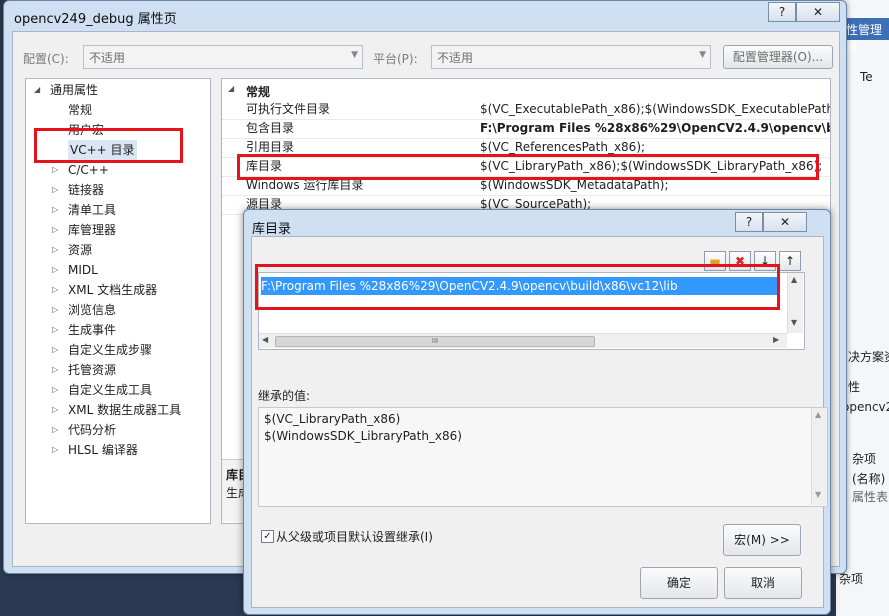 Image resolution: width=889 pixels, height=616 pixels. What do you see at coordinates (223, 57) in the screenshot?
I see `config-combo: 不适用 ▼` at bounding box center [223, 57].